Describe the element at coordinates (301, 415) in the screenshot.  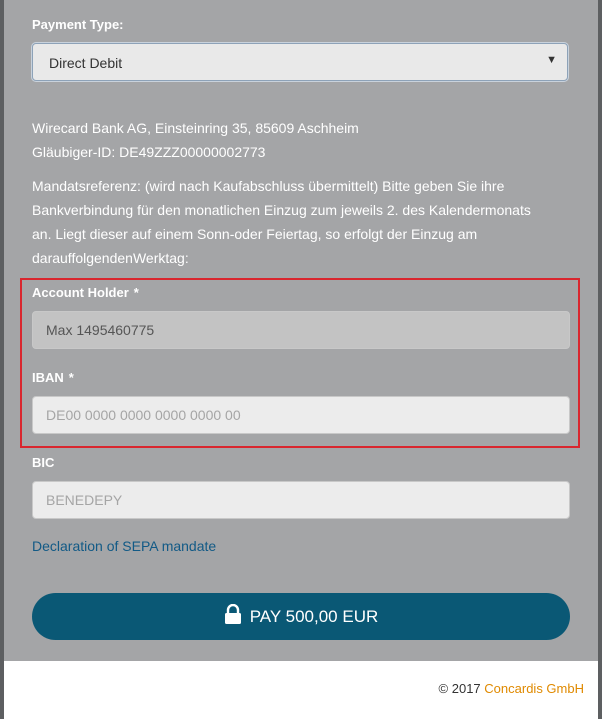
I see `iban-input: DE00 0000 0000 0000 0000 00` at that location.